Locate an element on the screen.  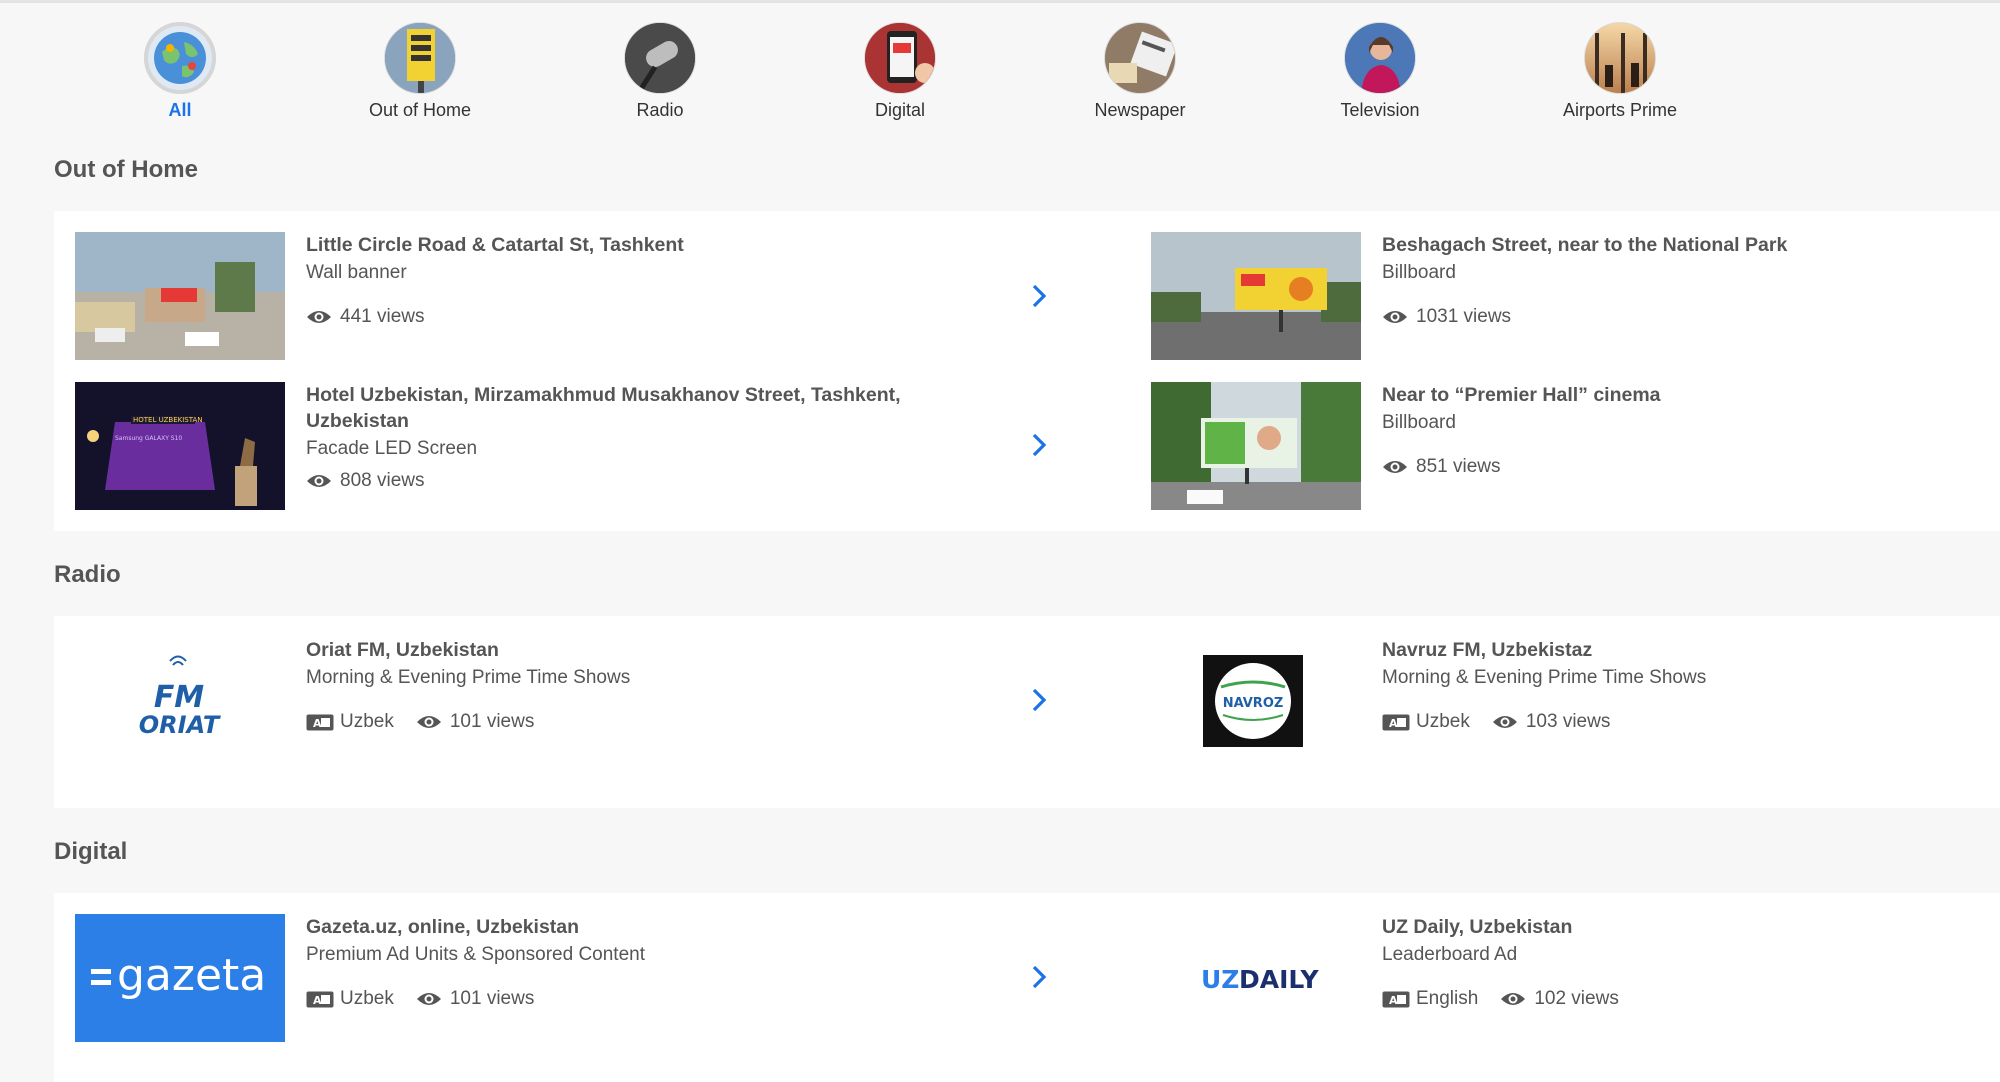
section-title-radio: Radio is located at coordinates (87, 574).